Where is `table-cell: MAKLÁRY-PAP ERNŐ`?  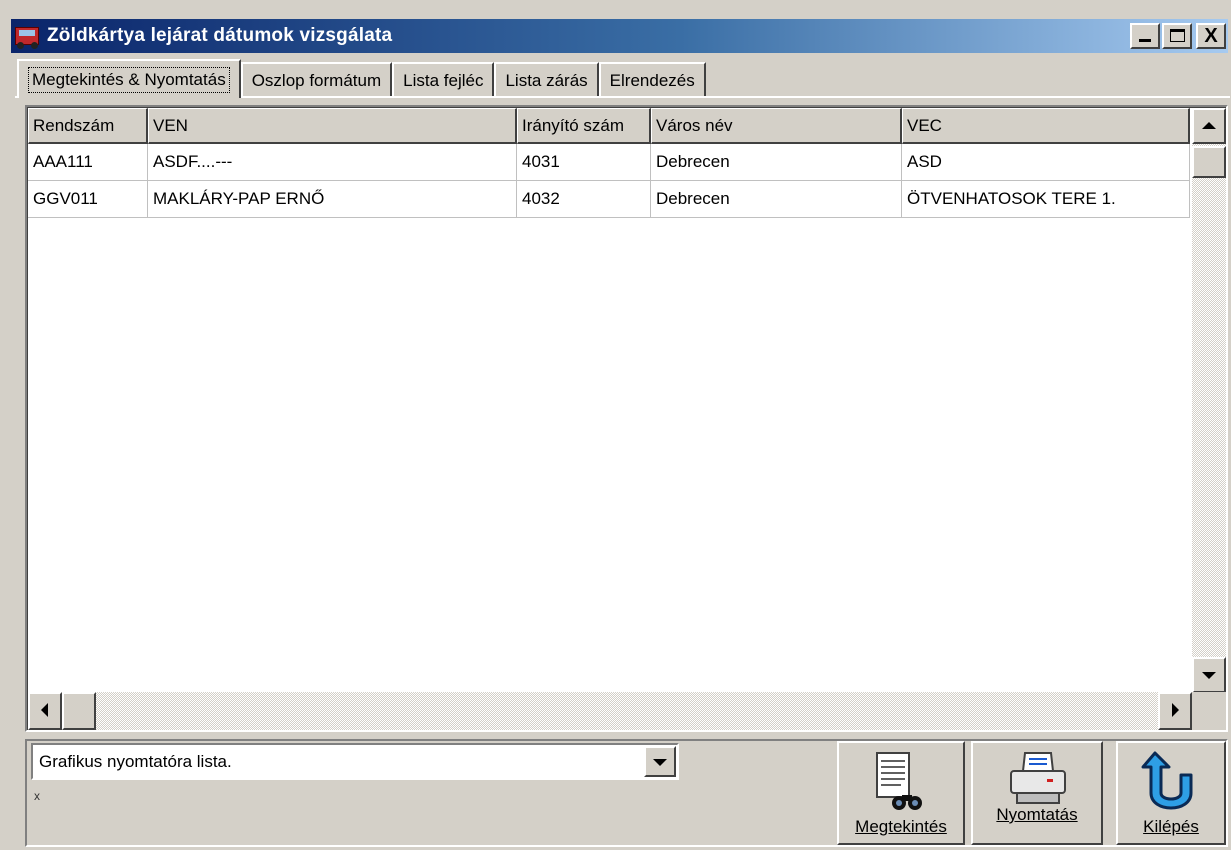 table-cell: MAKLÁRY-PAP ERNŐ is located at coordinates (332, 199).